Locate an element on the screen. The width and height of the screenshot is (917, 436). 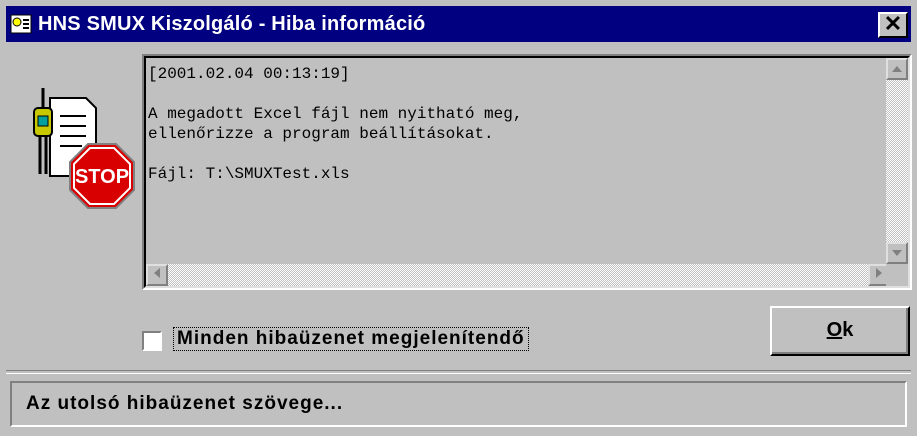
message-line: Fájl: T:\SMUXTest.xls is located at coordinates (249, 174).